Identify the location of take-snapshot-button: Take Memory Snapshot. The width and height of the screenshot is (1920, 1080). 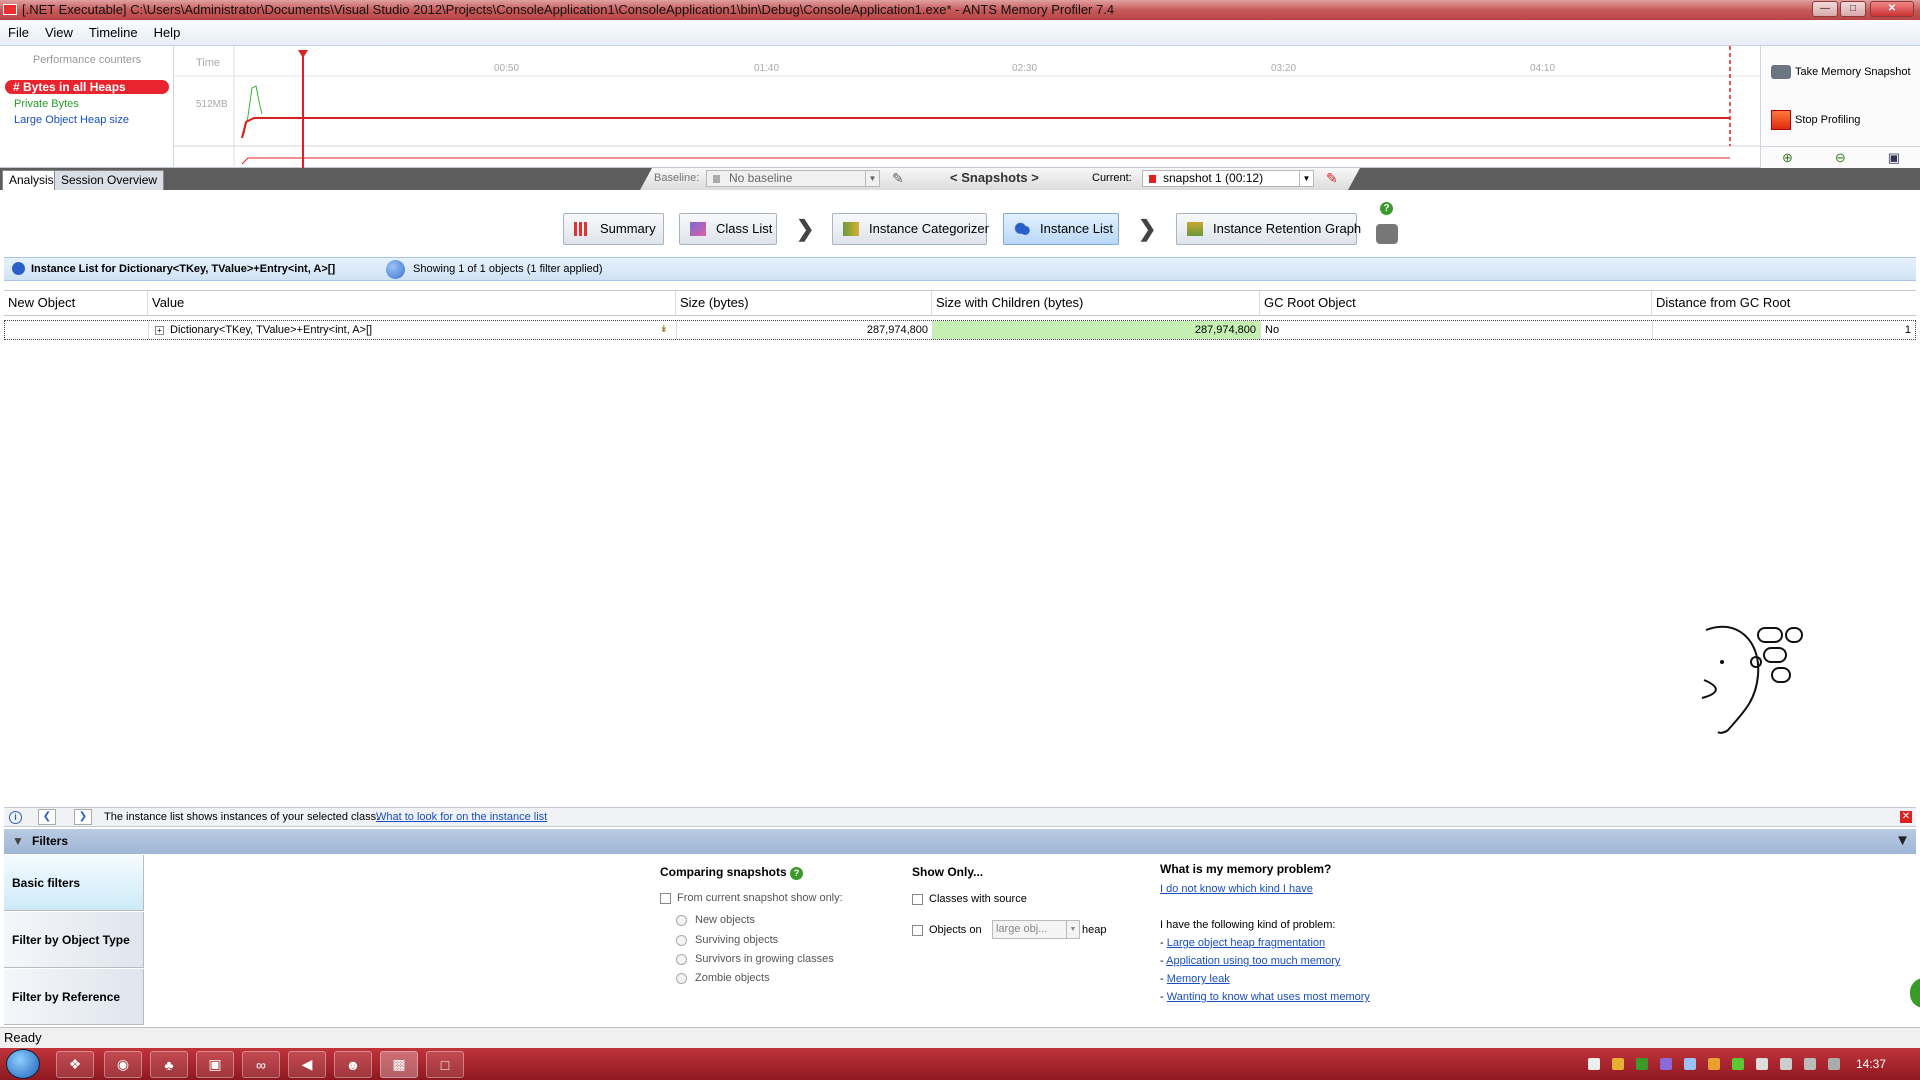
(1840, 72).